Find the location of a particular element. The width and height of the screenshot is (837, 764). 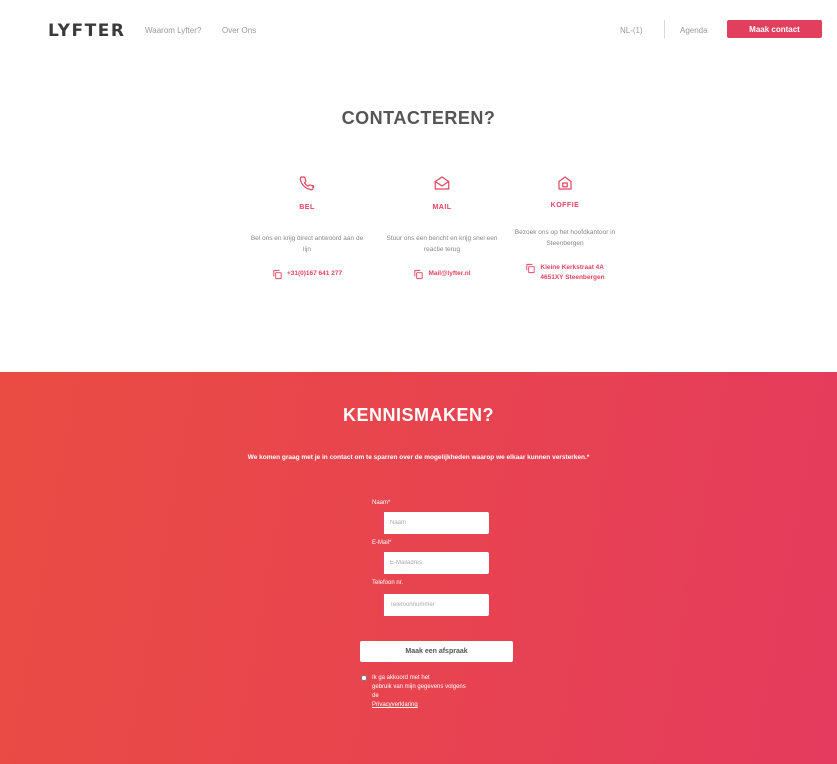

email-input is located at coordinates (435, 563).